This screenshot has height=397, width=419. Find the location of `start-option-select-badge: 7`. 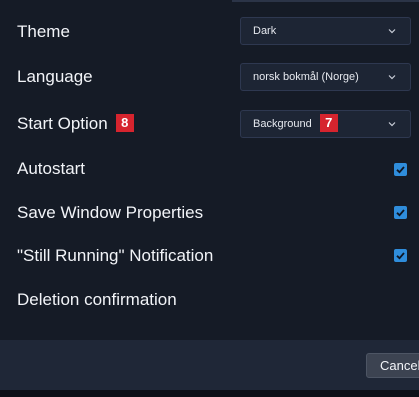

start-option-select-badge: 7 is located at coordinates (328, 123).